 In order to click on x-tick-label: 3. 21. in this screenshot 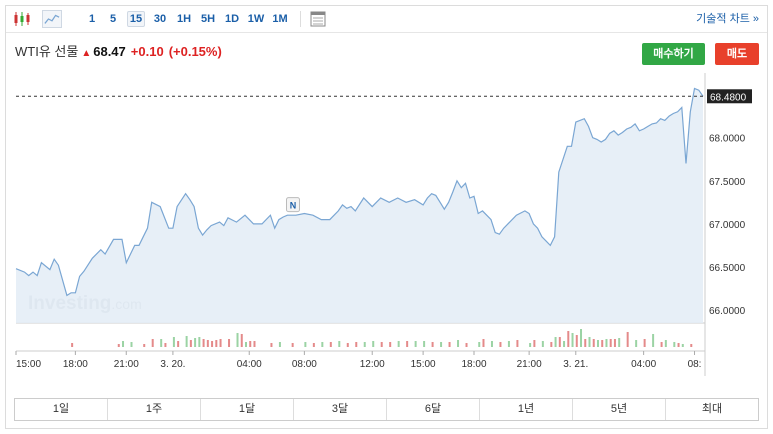, I will do `click(575, 364)`.